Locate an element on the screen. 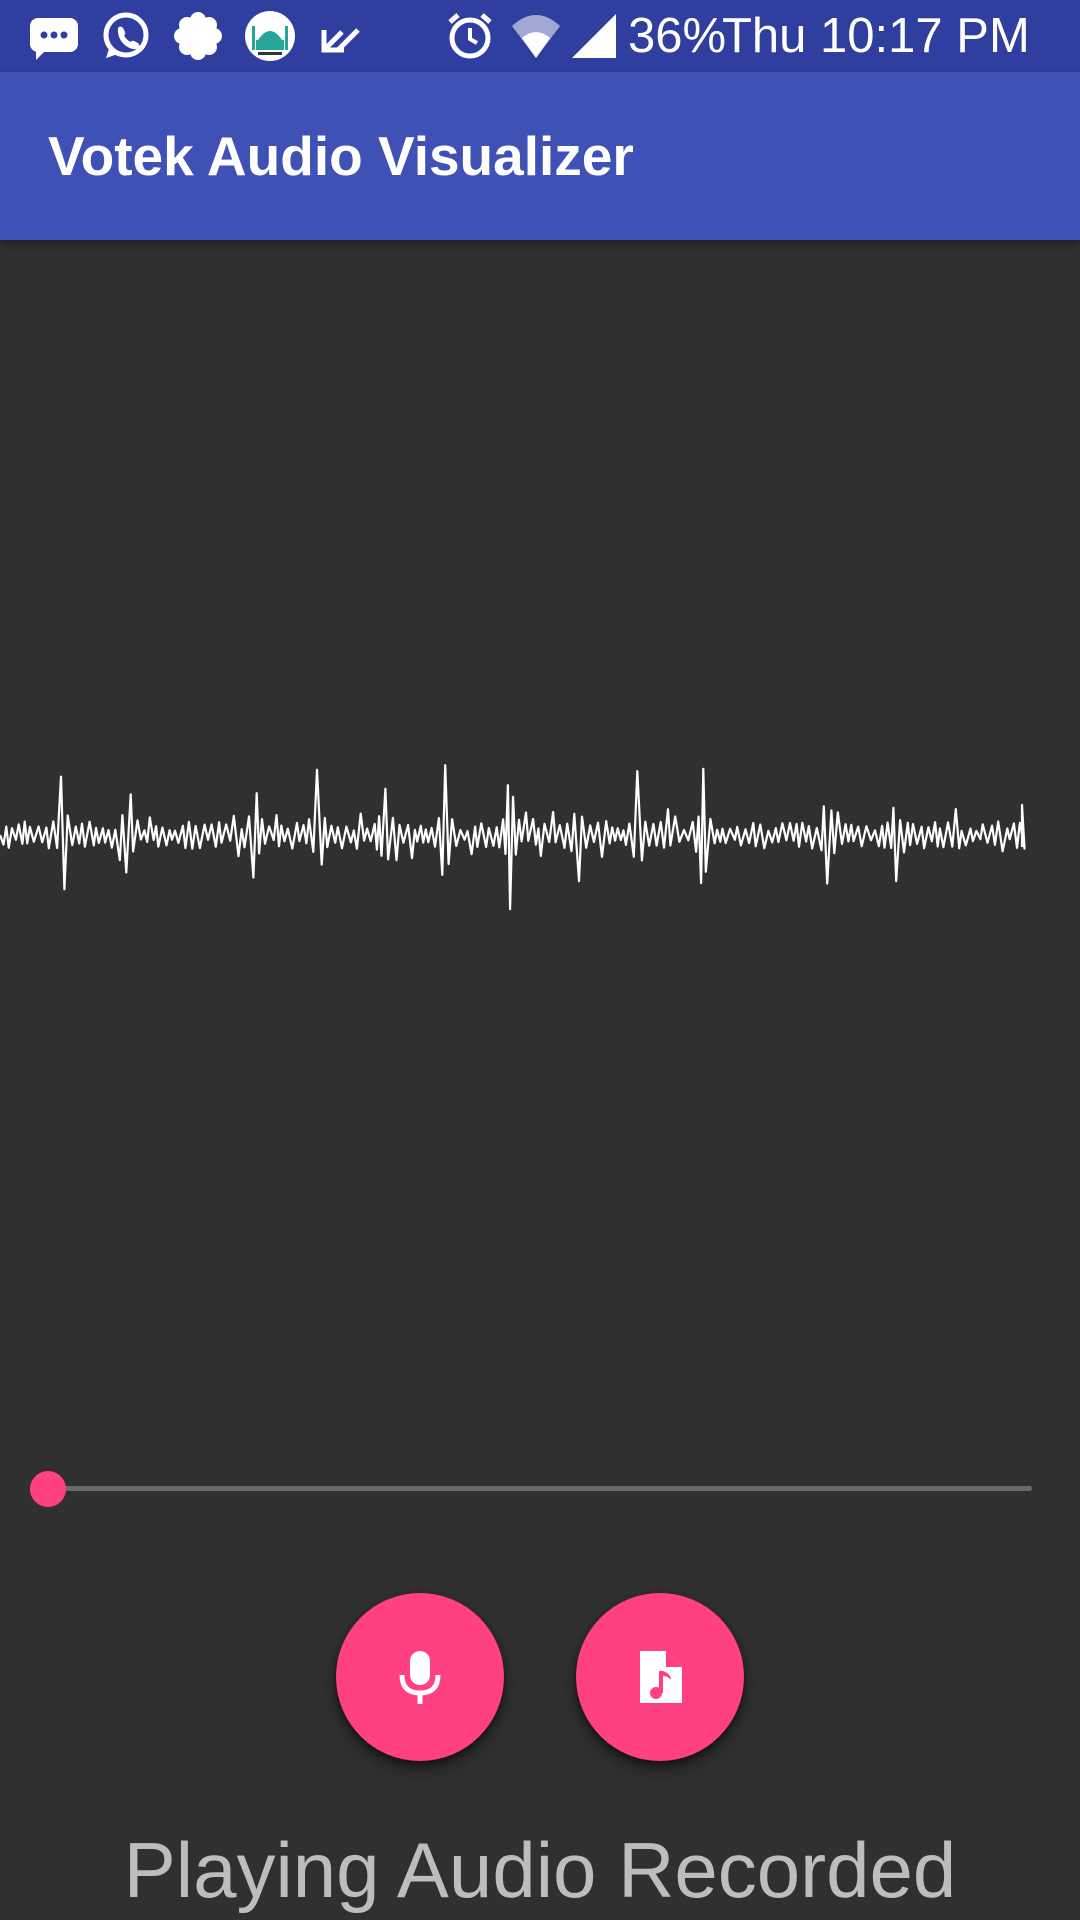 The width and height of the screenshot is (1080, 1920). app-title: Votek Audio Visualizer is located at coordinates (341, 156).